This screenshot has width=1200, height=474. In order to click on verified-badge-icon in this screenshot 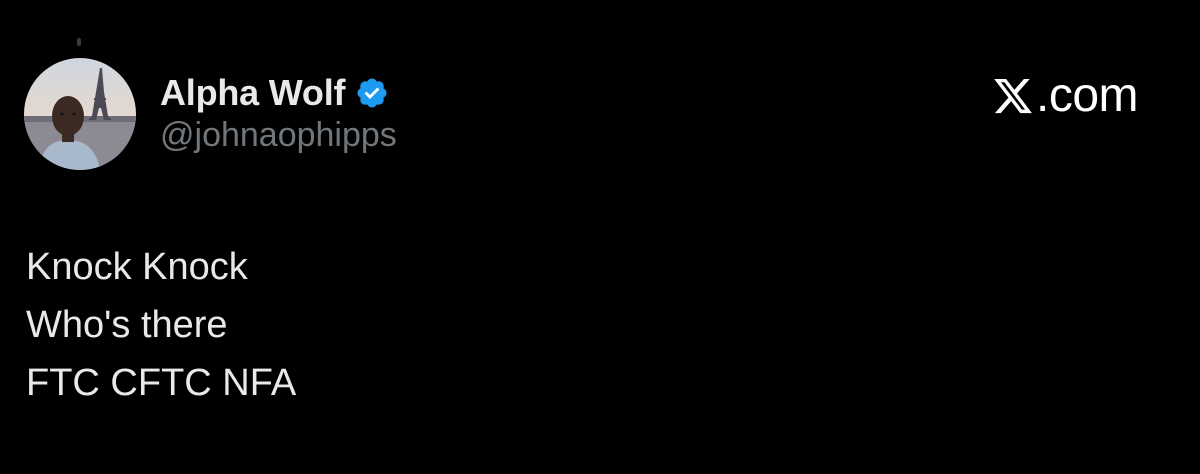, I will do `click(372, 93)`.